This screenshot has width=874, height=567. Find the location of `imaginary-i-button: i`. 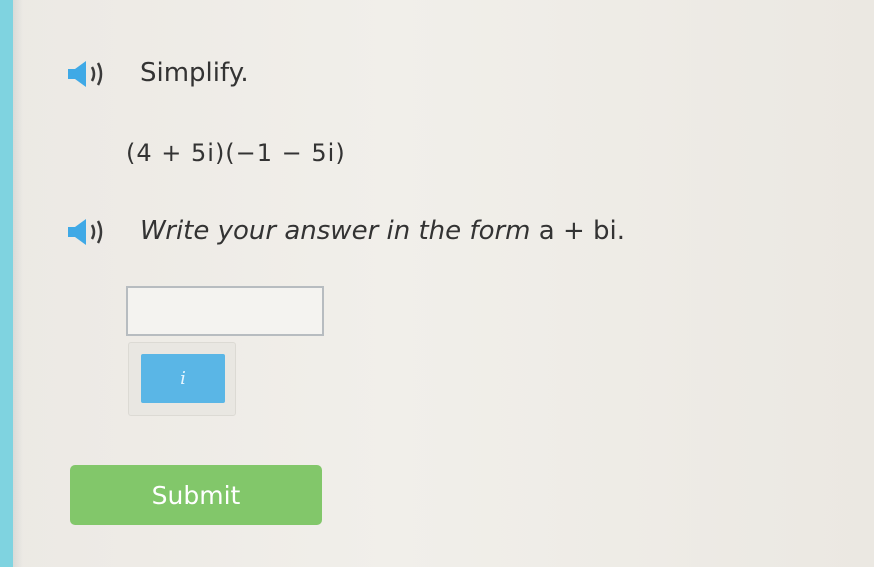

imaginary-i-button: i is located at coordinates (183, 378).